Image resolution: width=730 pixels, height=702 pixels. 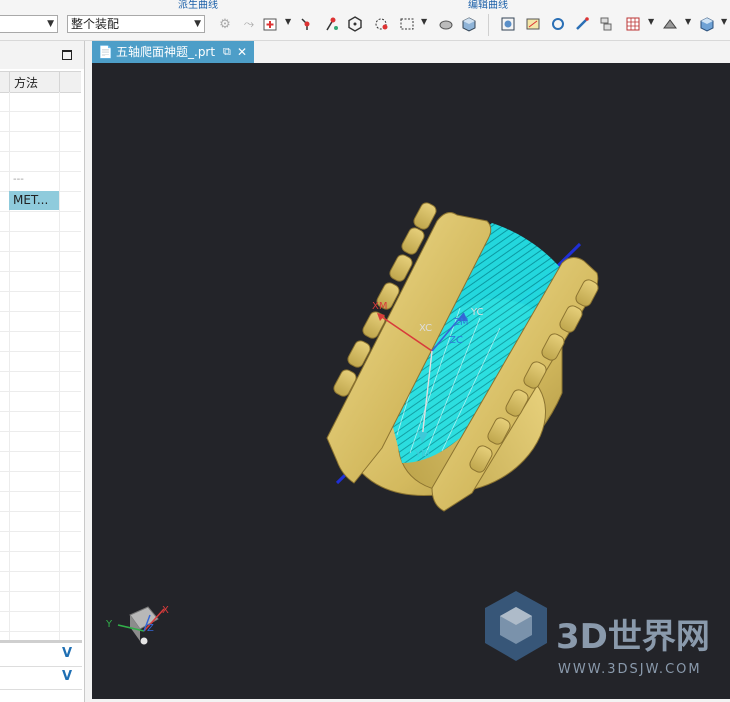 What do you see at coordinates (477, 312) in the screenshot?
I see `axis-label-yc: YC` at bounding box center [477, 312].